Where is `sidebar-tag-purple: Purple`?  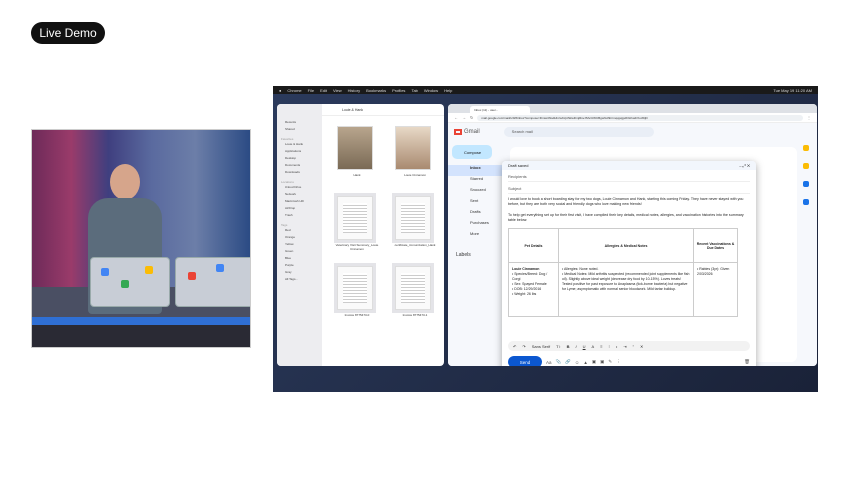 sidebar-tag-purple: Purple is located at coordinates (299, 266).